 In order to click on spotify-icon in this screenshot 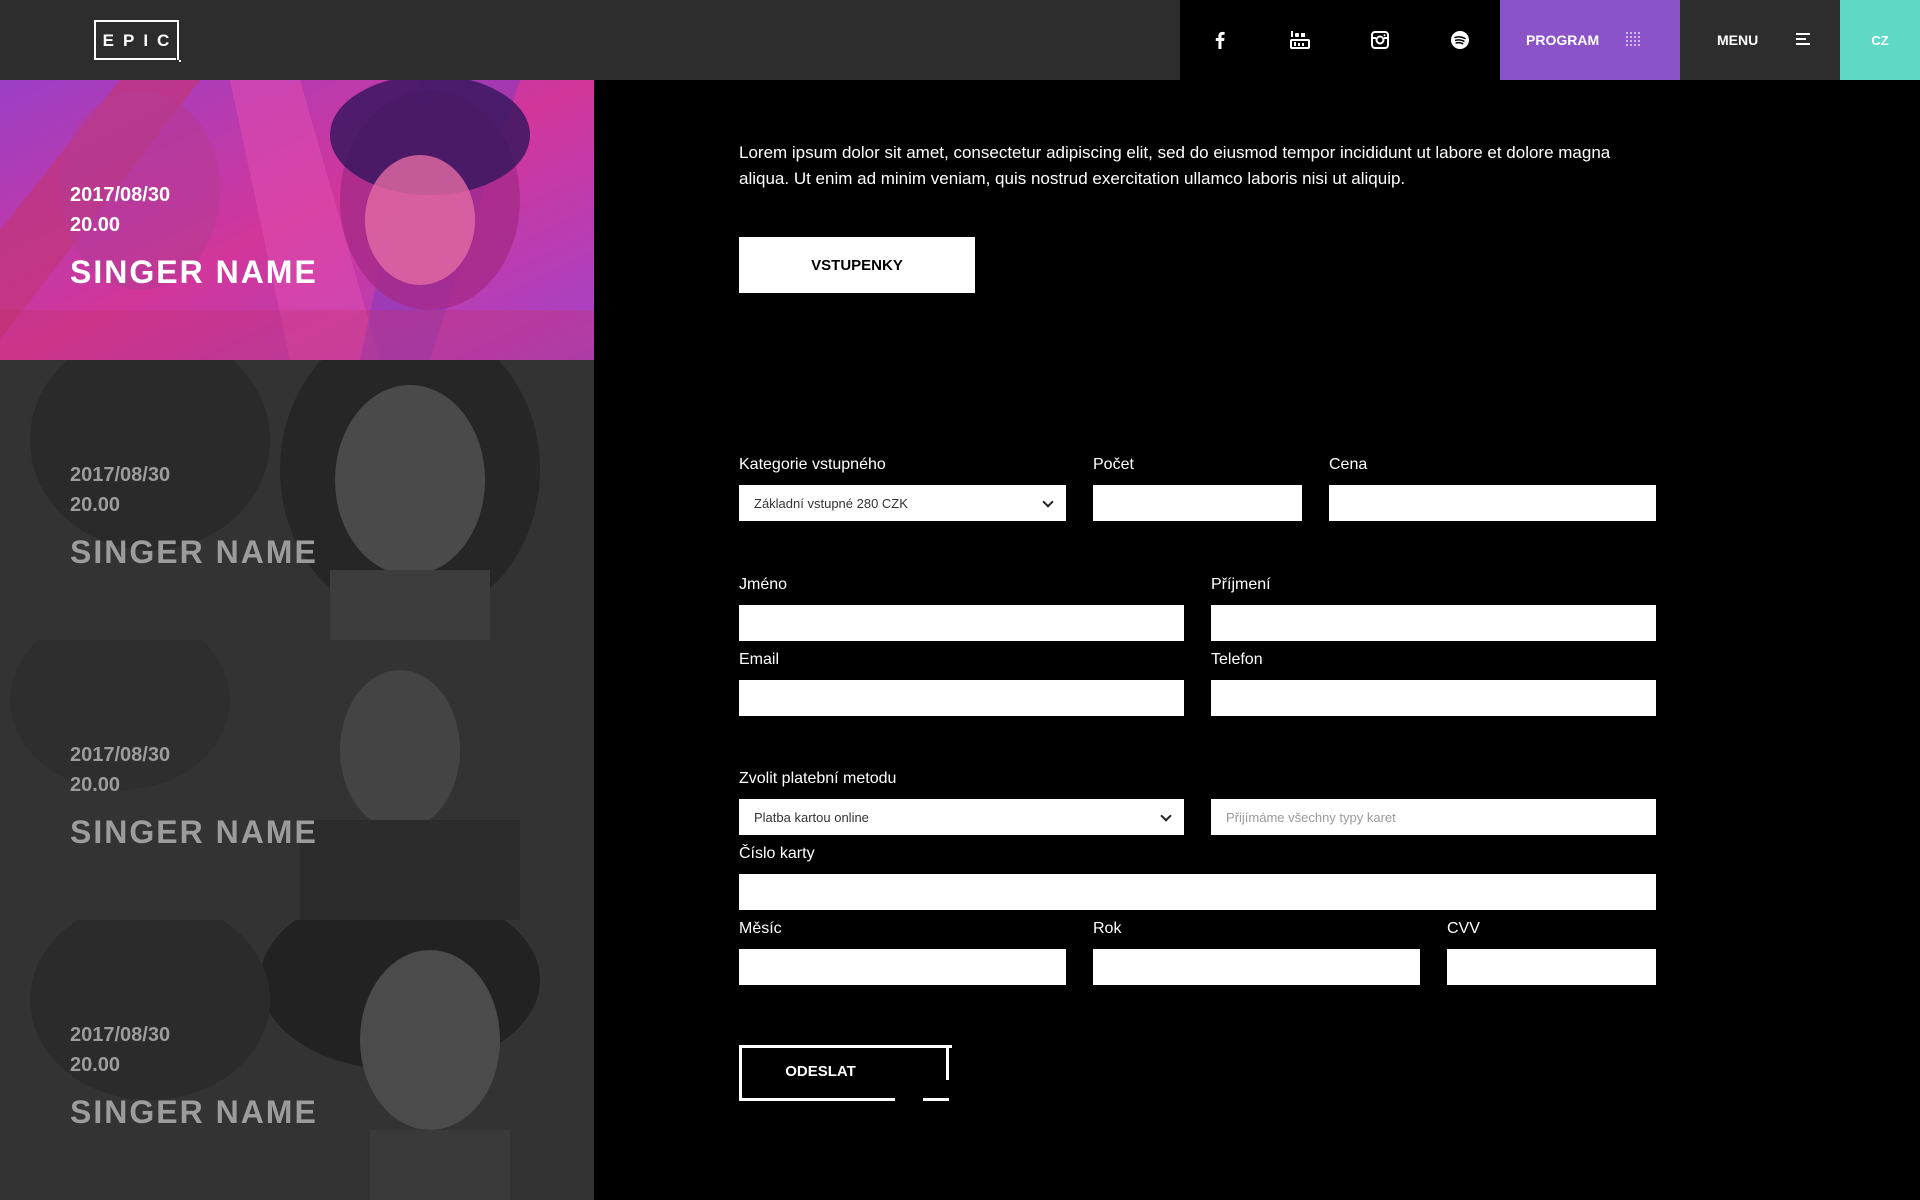, I will do `click(1460, 40)`.